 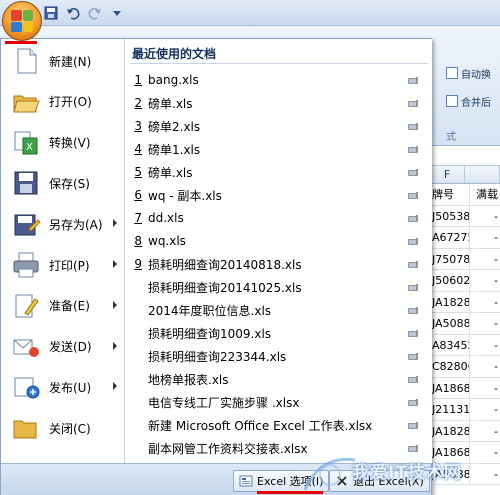 What do you see at coordinates (138, 241) in the screenshot?
I see `recent-document-number: 8` at bounding box center [138, 241].